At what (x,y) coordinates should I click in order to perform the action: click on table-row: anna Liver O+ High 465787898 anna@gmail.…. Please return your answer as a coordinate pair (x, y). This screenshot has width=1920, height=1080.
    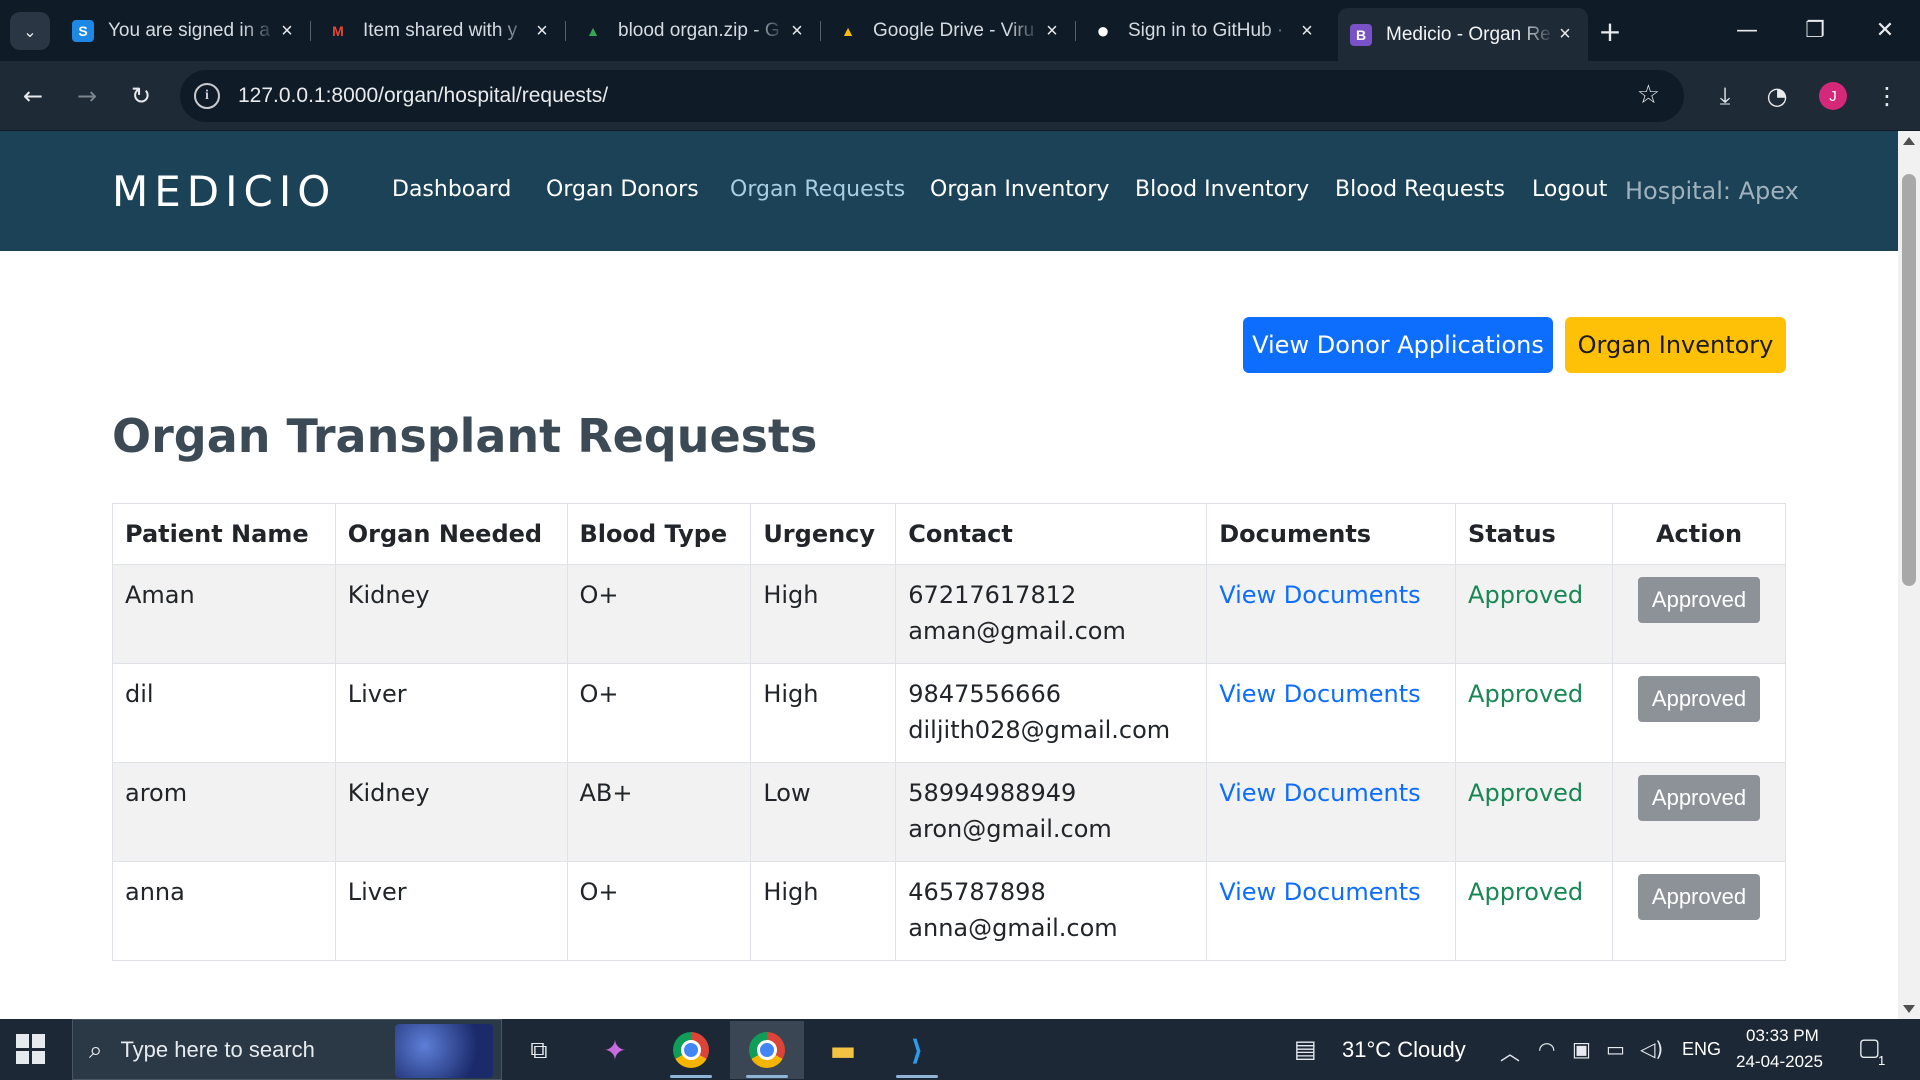
    Looking at the image, I should click on (949, 911).